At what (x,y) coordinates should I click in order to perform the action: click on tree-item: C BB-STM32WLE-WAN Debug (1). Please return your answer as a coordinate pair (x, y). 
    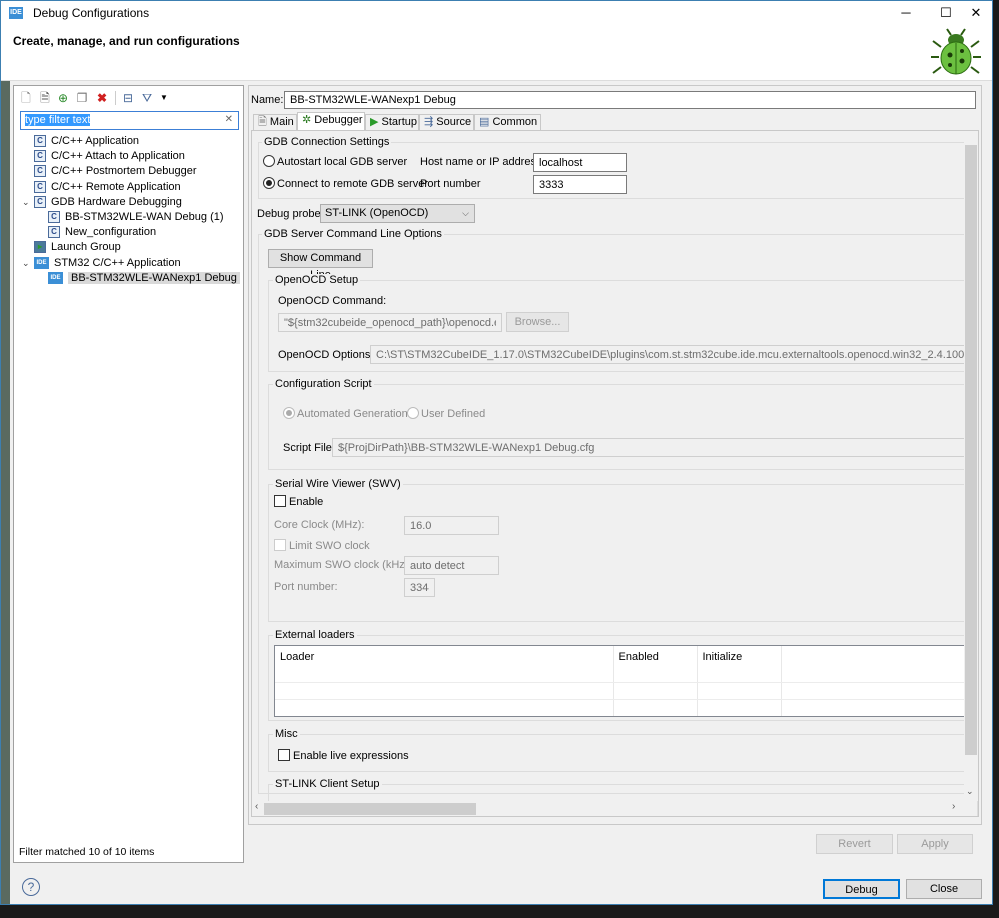
    Looking at the image, I should click on (128, 217).